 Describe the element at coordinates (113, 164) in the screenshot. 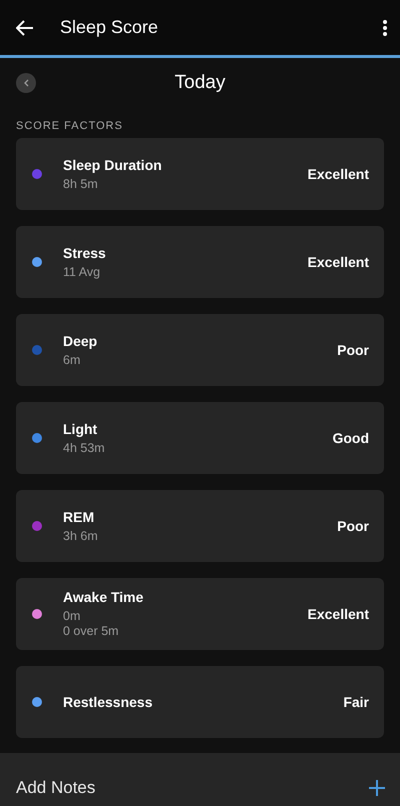

I see `factor-name: Sleep Duration` at that location.